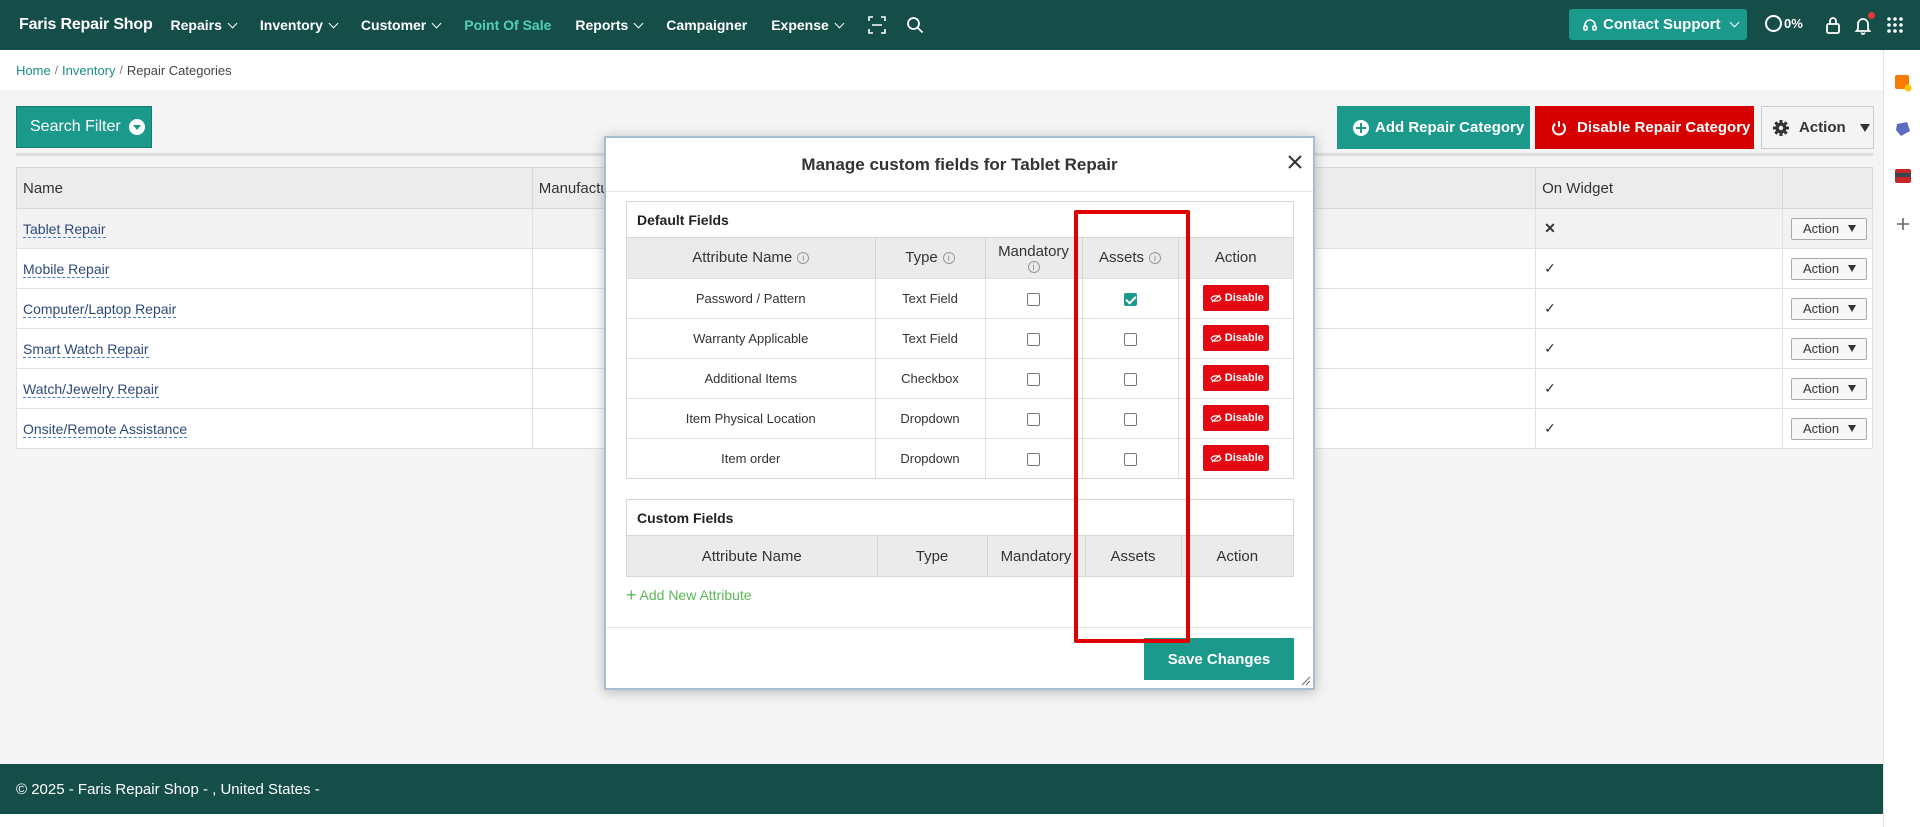 The image size is (1920, 827). I want to click on close-icon, so click(1295, 162).